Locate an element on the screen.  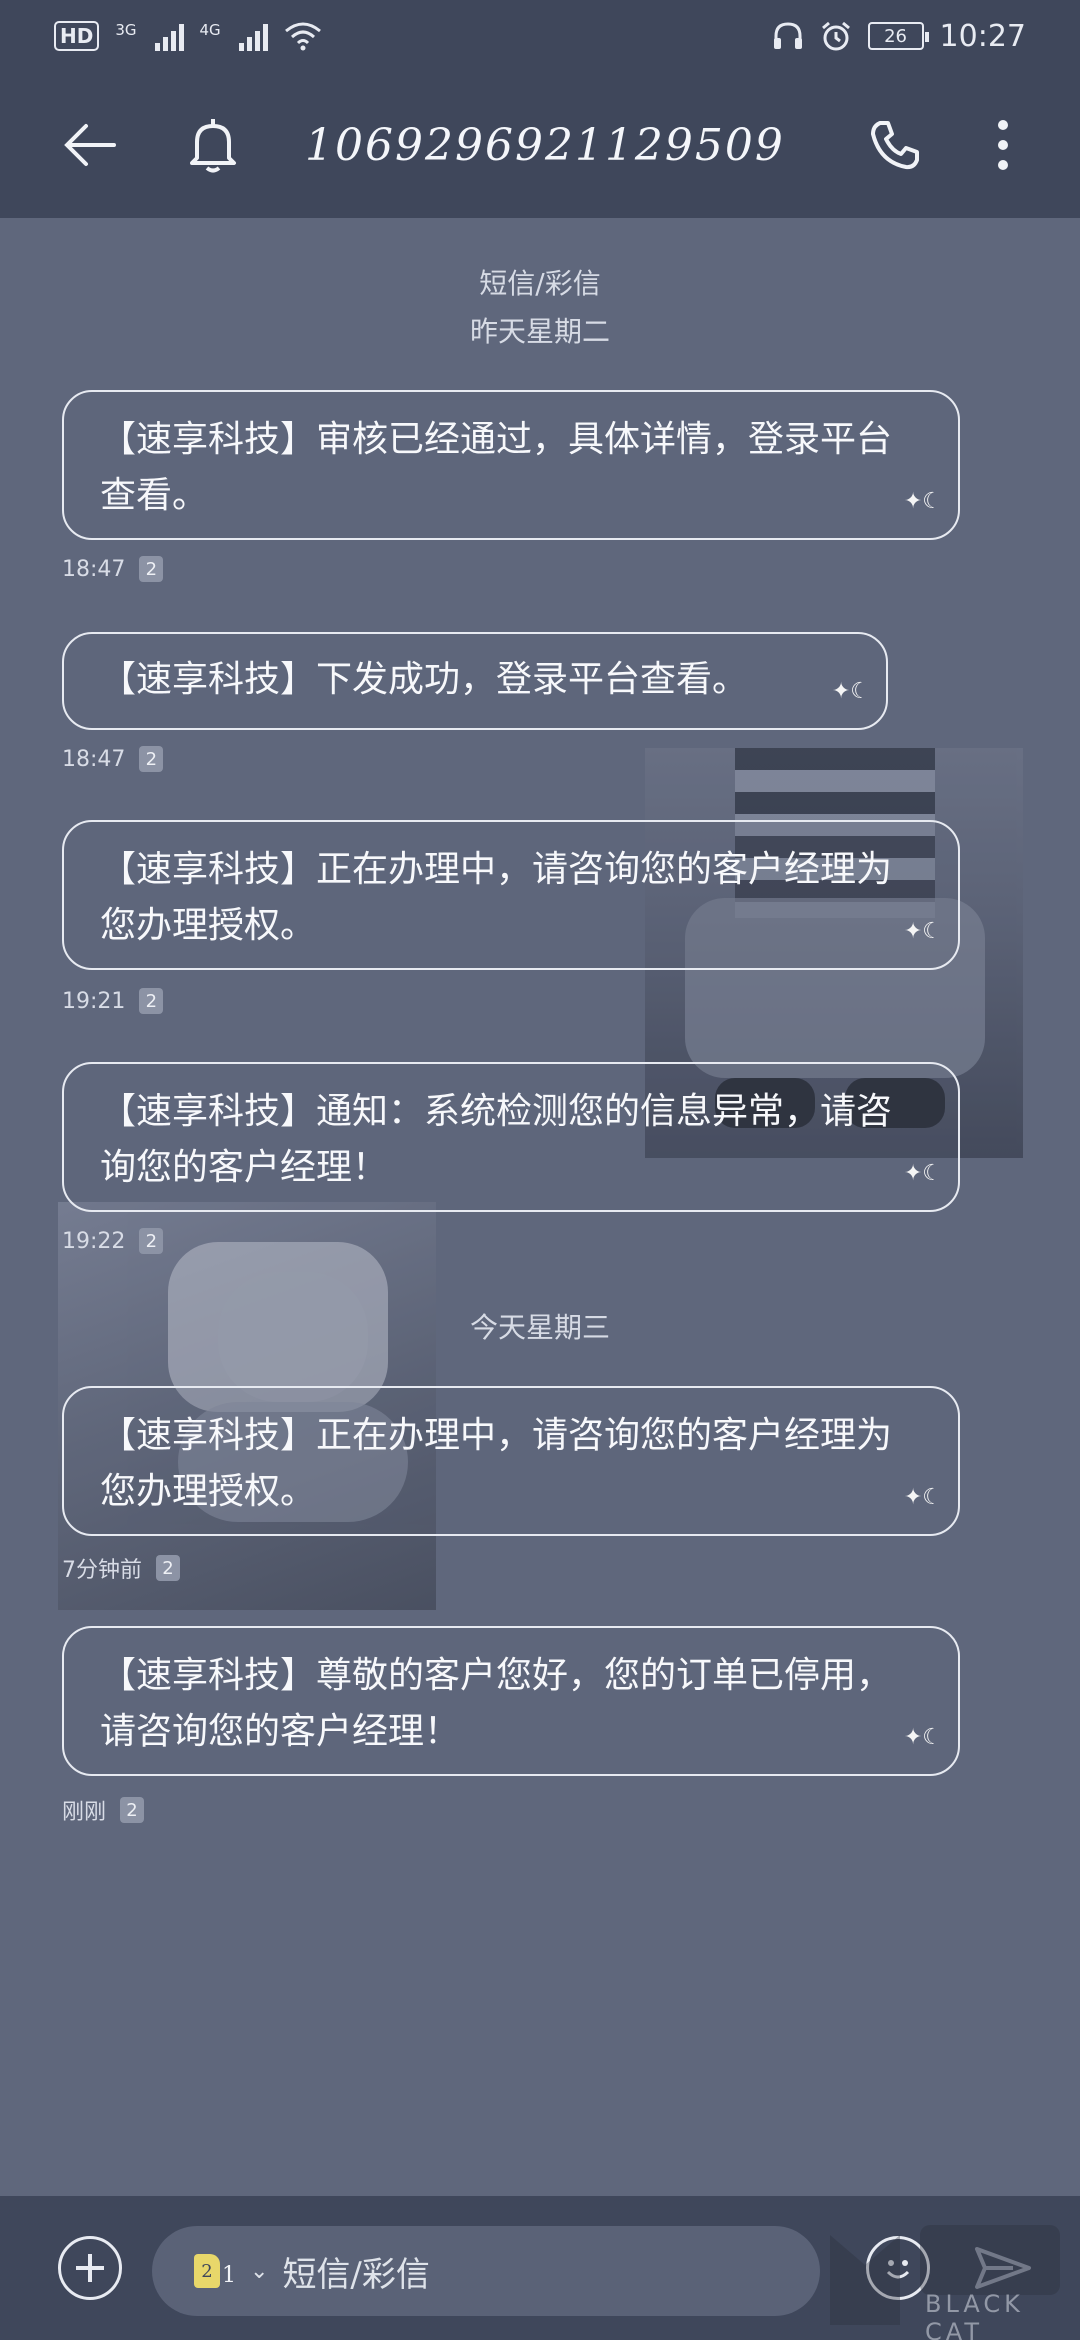
message-bubble: 【速享科技】通知：系统检测您的信息异常，请咨询您的客户经理！ ✦☾ is located at coordinates (511, 1137).